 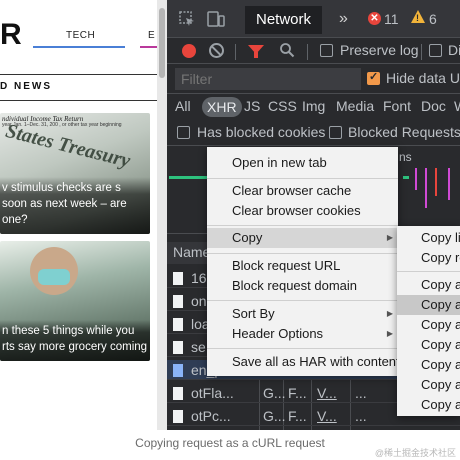 What do you see at coordinates (199, 301) in the screenshot?
I see `request-name: on` at bounding box center [199, 301].